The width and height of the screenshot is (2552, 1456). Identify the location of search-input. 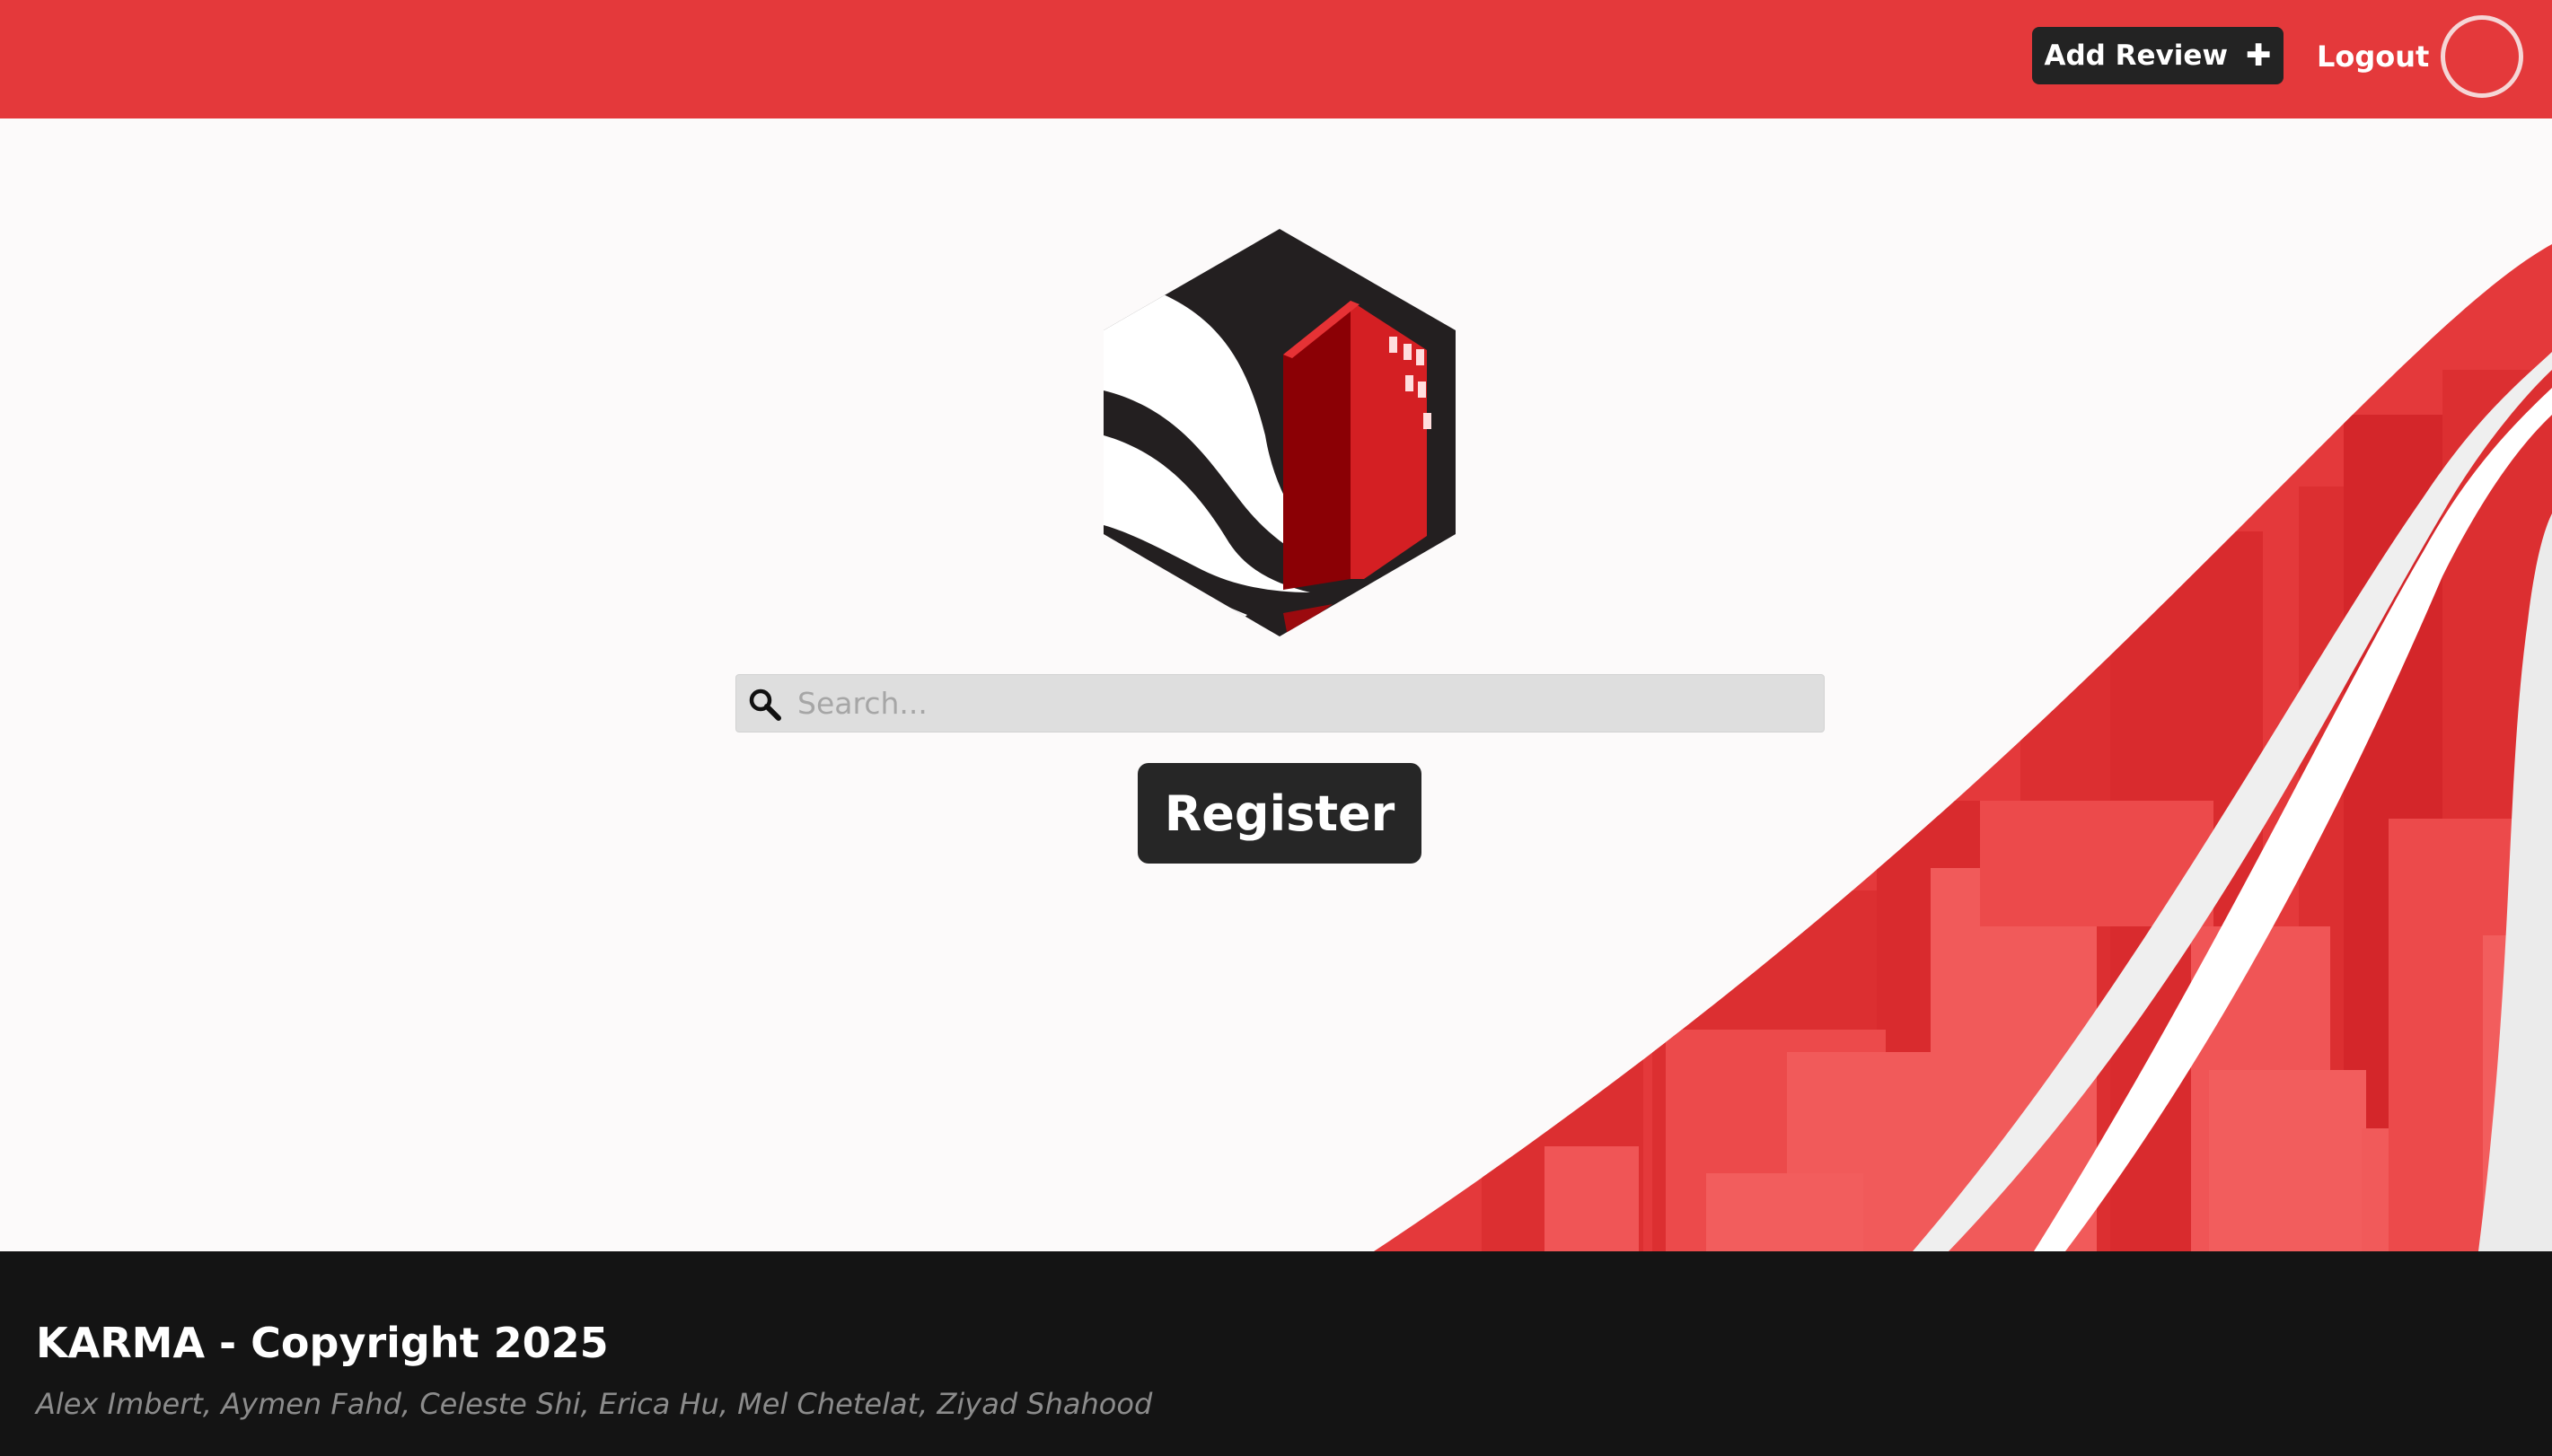
(1304, 704).